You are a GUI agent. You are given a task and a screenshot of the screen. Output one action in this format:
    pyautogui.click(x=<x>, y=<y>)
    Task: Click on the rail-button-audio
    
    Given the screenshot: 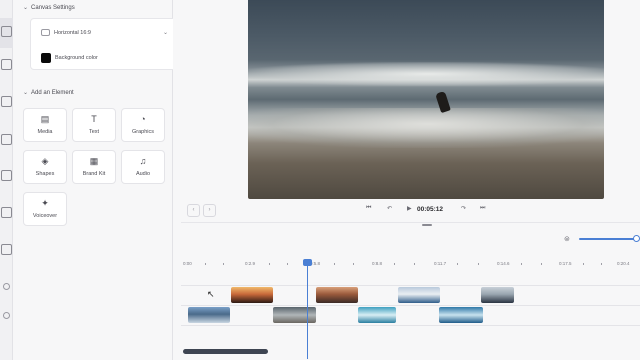 What is the action you would take?
    pyautogui.click(x=6, y=255)
    